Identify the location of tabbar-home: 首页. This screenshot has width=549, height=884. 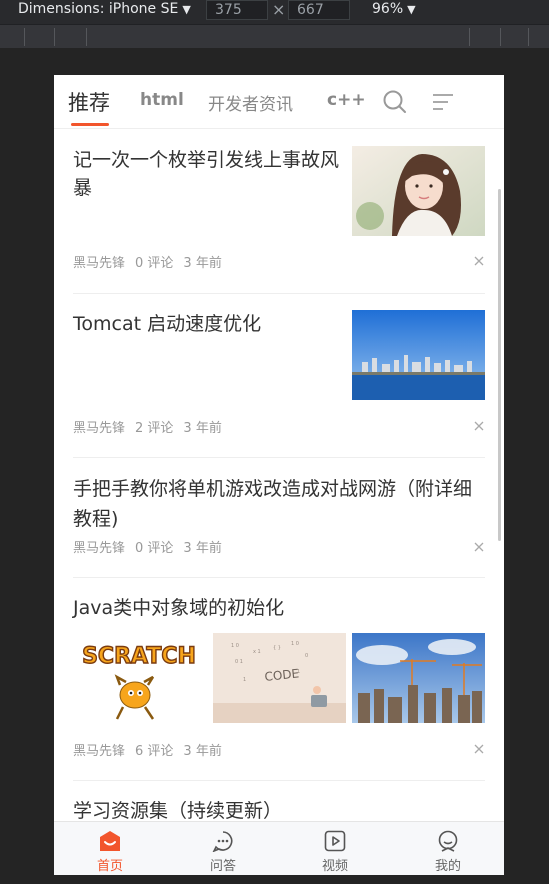
(110, 848).